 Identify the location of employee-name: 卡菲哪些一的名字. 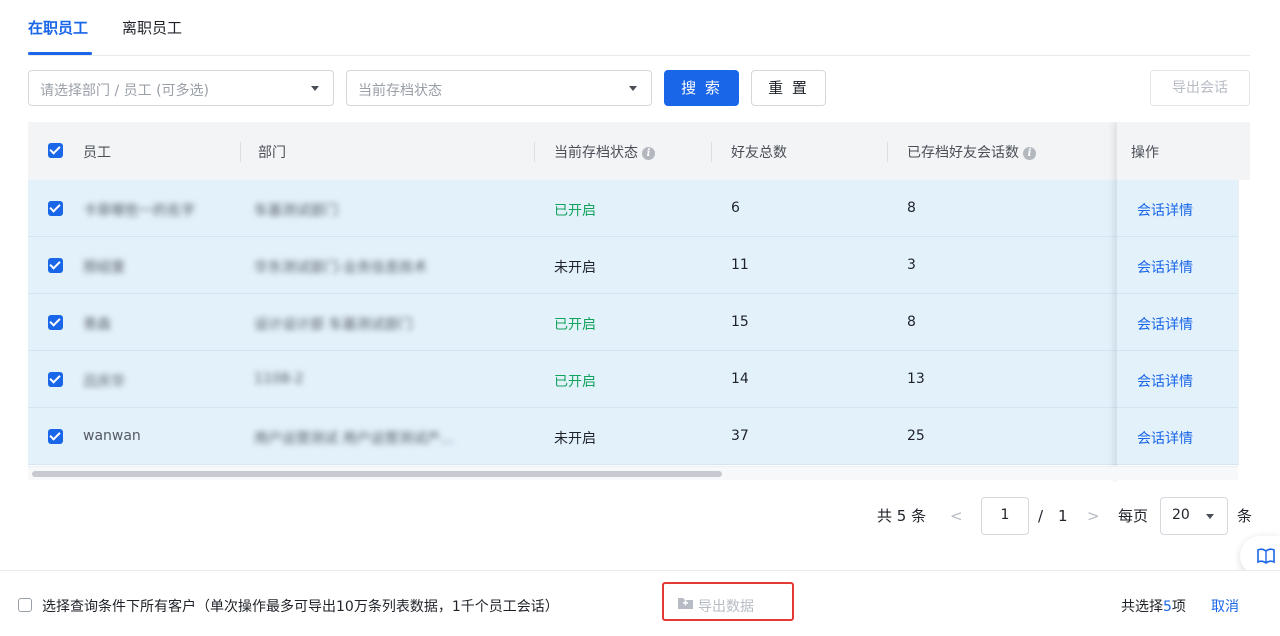
(139, 211).